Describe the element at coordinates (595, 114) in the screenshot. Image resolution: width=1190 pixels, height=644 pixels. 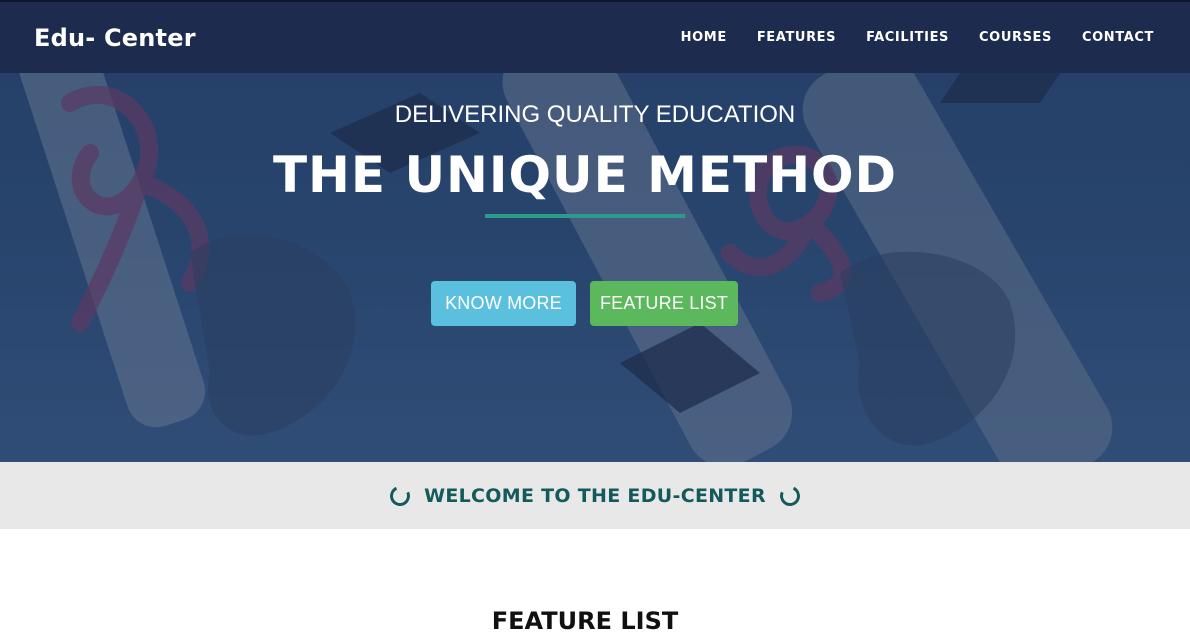
I see `hero-subtitle: DELIVERING QUALITY EDUCATION` at that location.